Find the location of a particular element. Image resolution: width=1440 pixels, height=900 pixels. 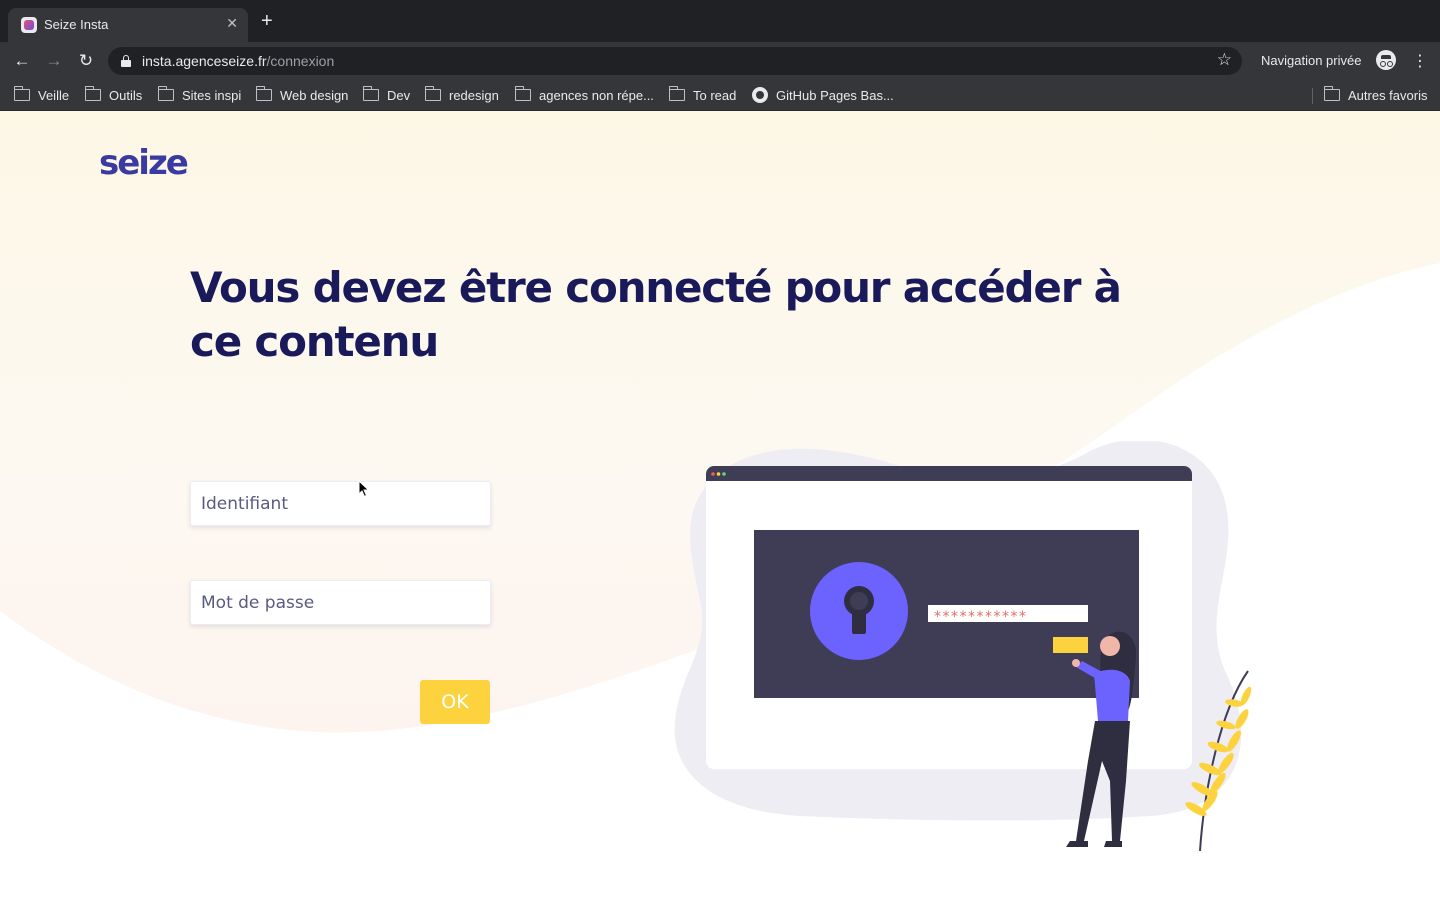

reload-icon: ↻ is located at coordinates (86, 61).